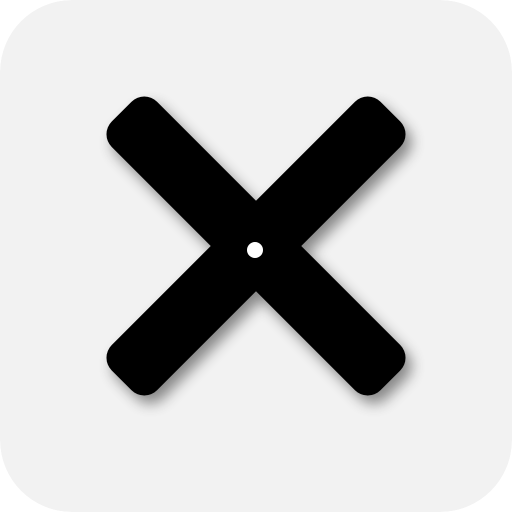  Describe the element at coordinates (255, 250) in the screenshot. I see `center-dot` at that location.